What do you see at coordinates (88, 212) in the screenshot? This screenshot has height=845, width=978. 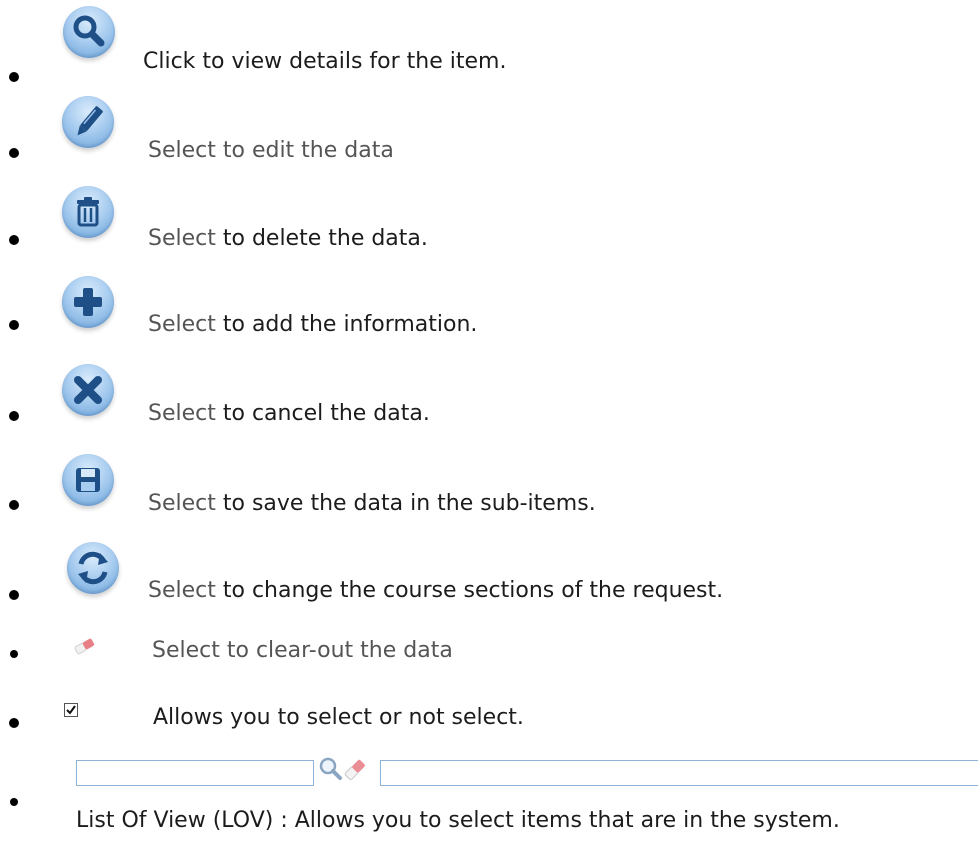 I see `trash-icon` at bounding box center [88, 212].